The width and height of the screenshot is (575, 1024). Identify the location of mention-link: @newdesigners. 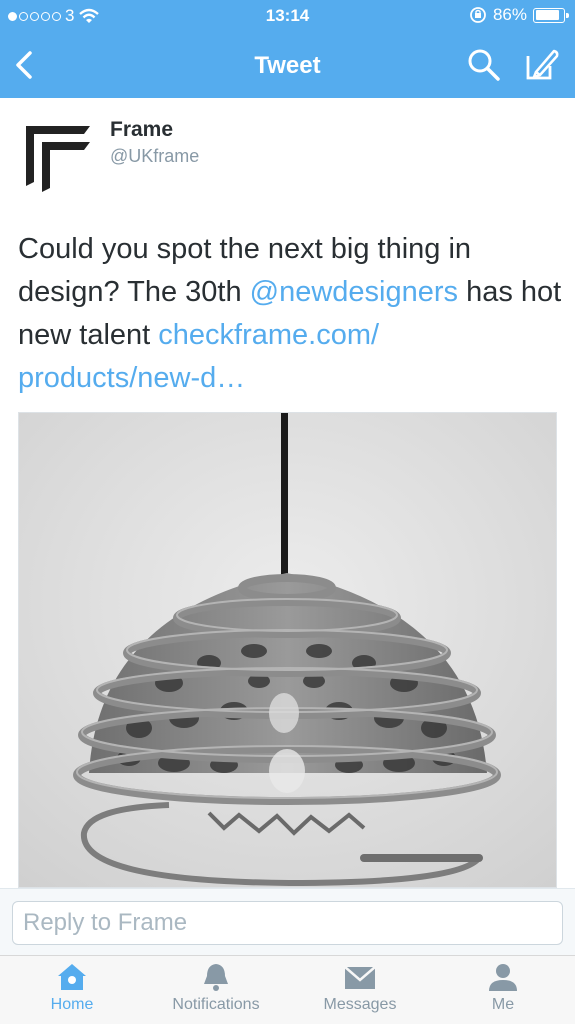
(354, 292).